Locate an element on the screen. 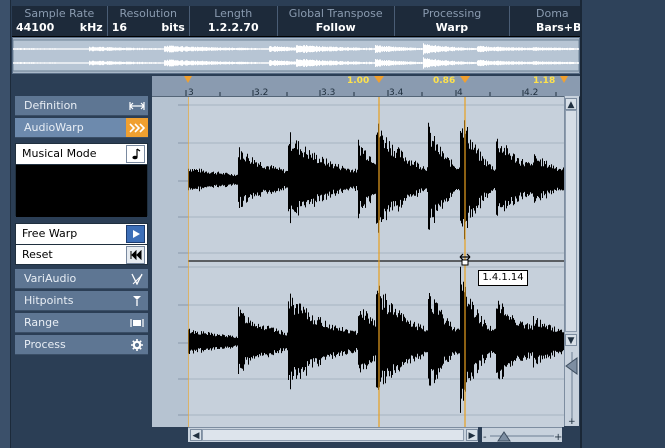  amplitude-scale-svg is located at coordinates (183, 260).